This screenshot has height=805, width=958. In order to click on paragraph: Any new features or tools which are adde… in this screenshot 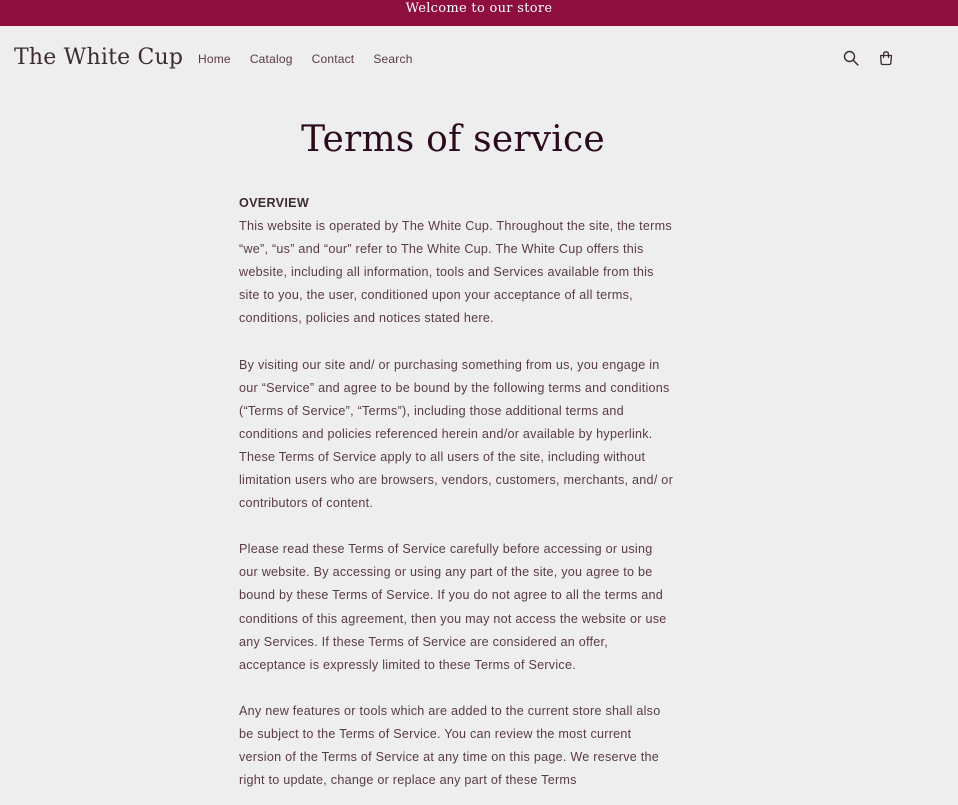, I will do `click(450, 745)`.